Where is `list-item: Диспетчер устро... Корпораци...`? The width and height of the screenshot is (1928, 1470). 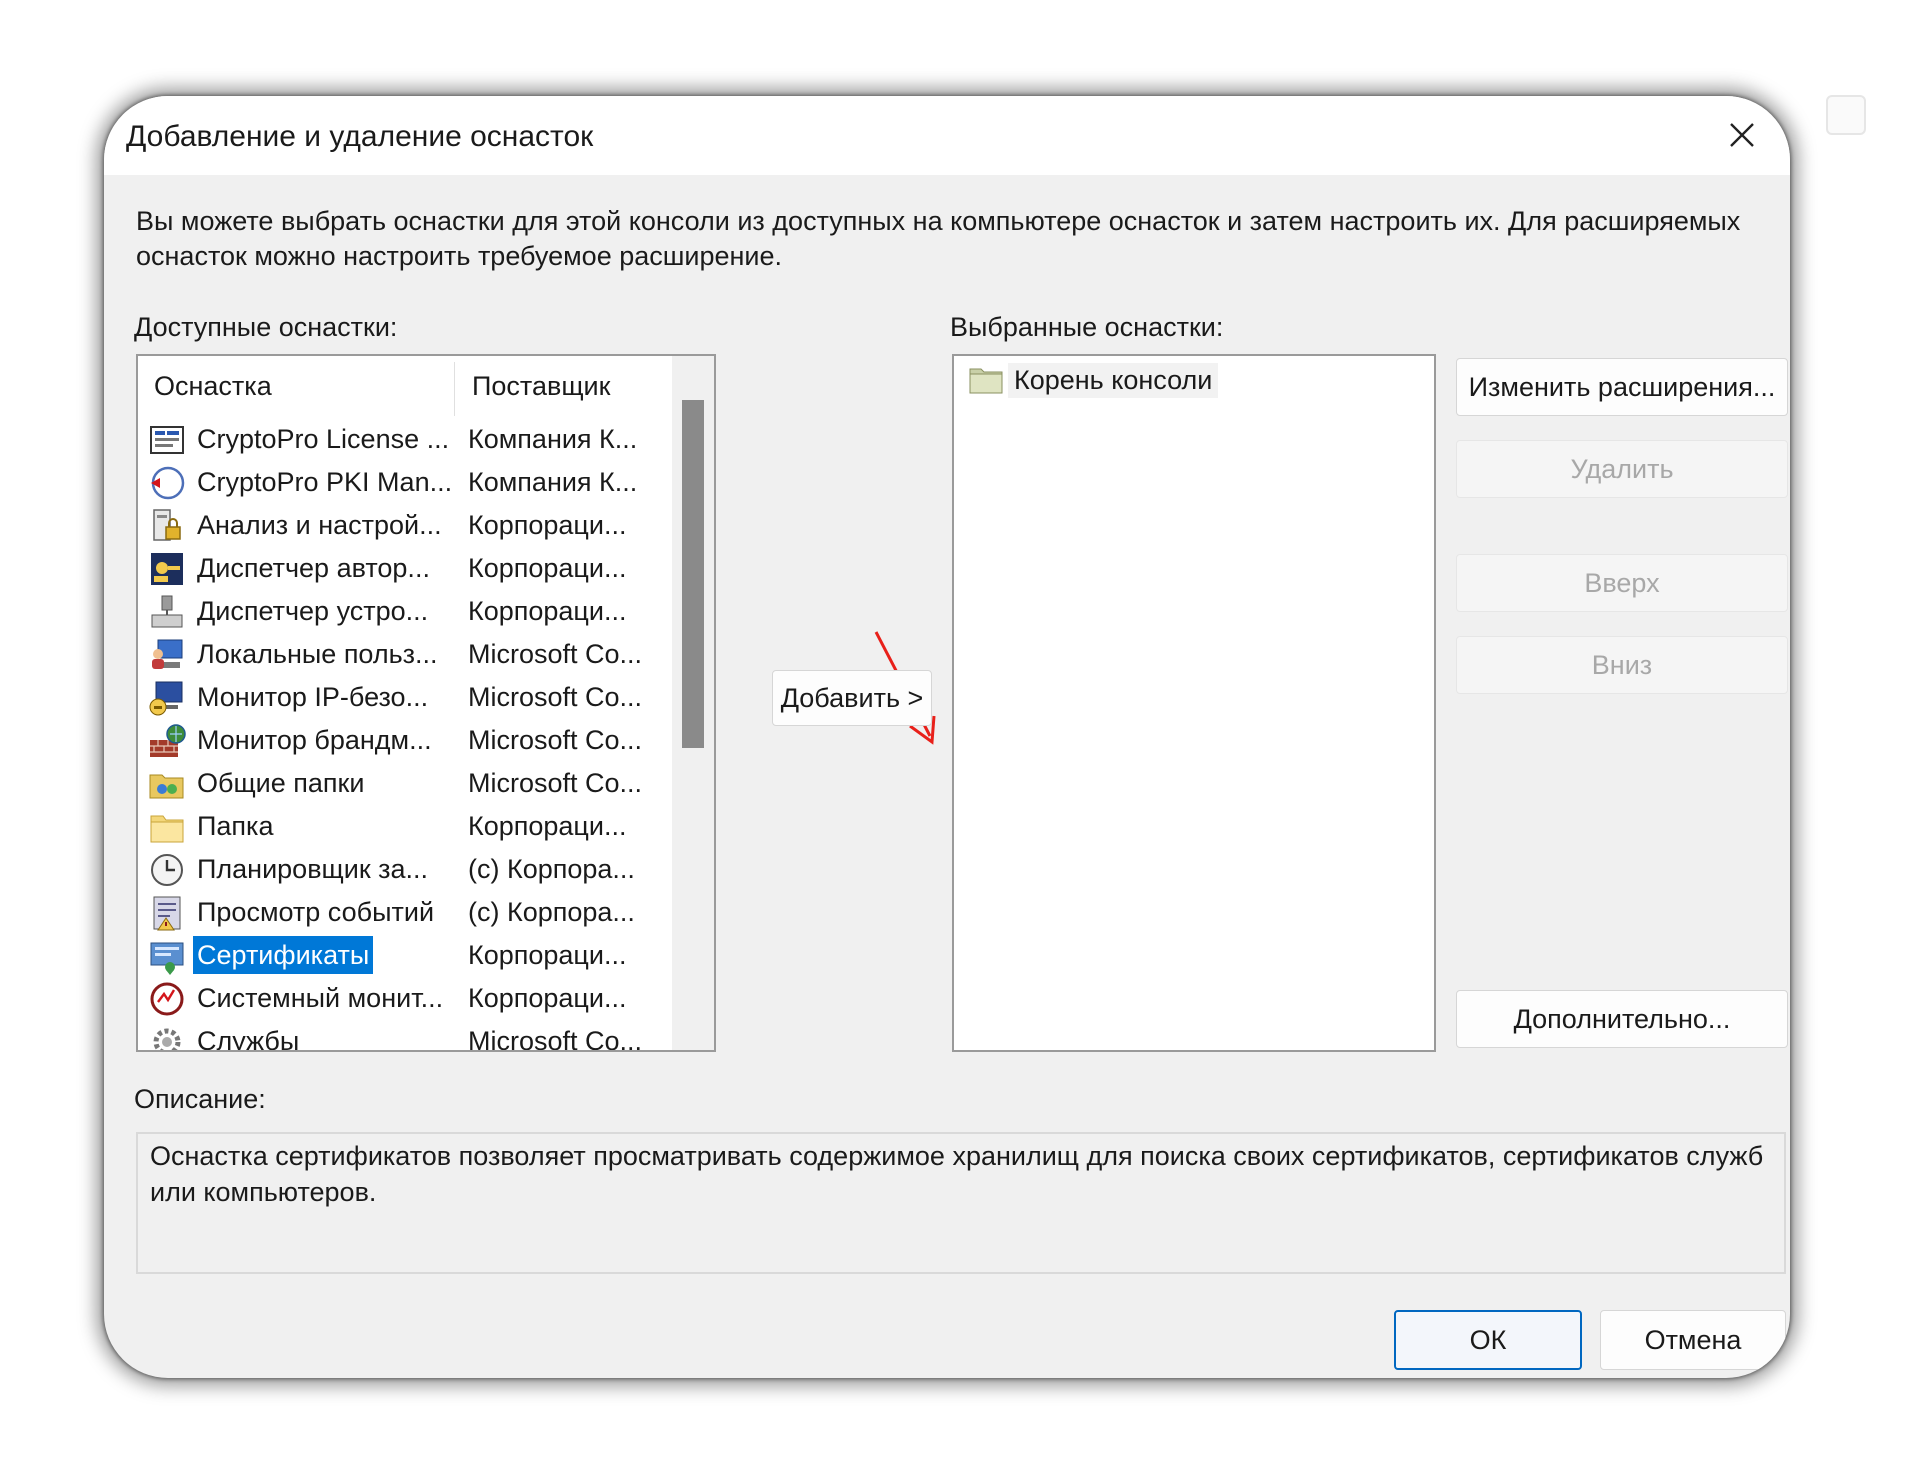 list-item: Диспетчер устро... Корпораци... is located at coordinates (398, 611).